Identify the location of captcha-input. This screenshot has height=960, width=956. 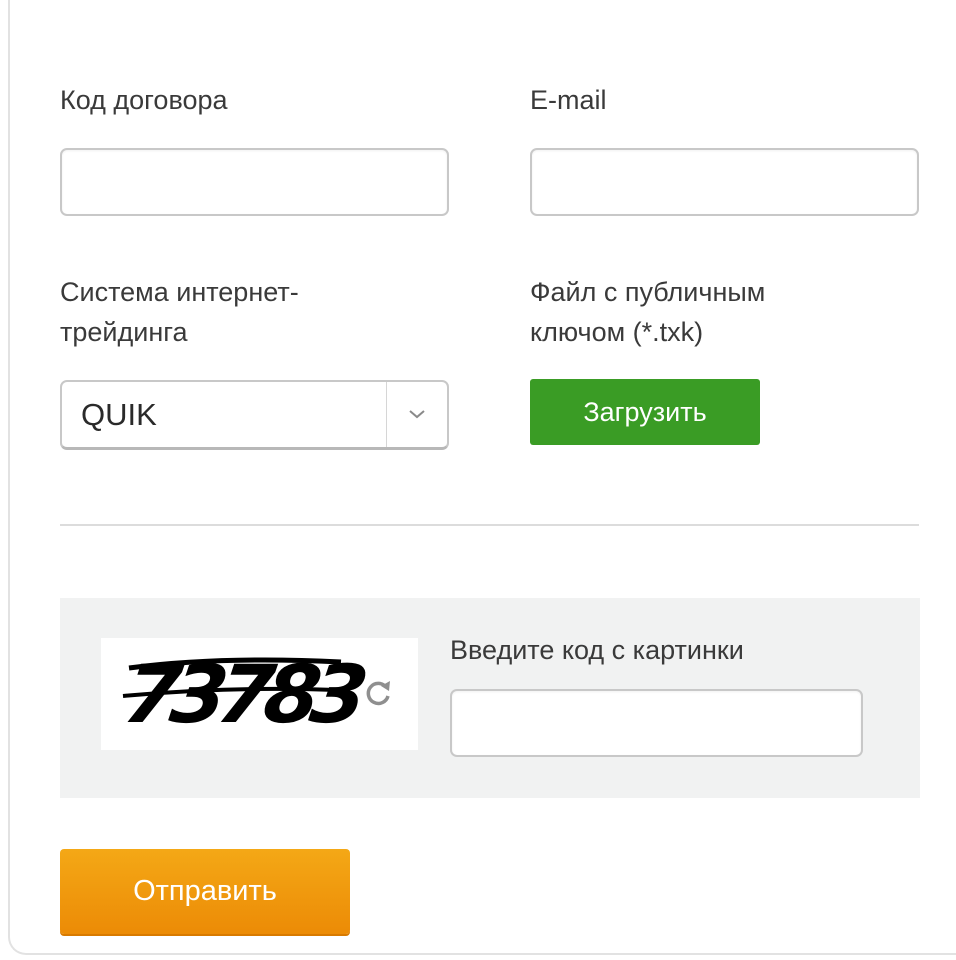
(656, 723).